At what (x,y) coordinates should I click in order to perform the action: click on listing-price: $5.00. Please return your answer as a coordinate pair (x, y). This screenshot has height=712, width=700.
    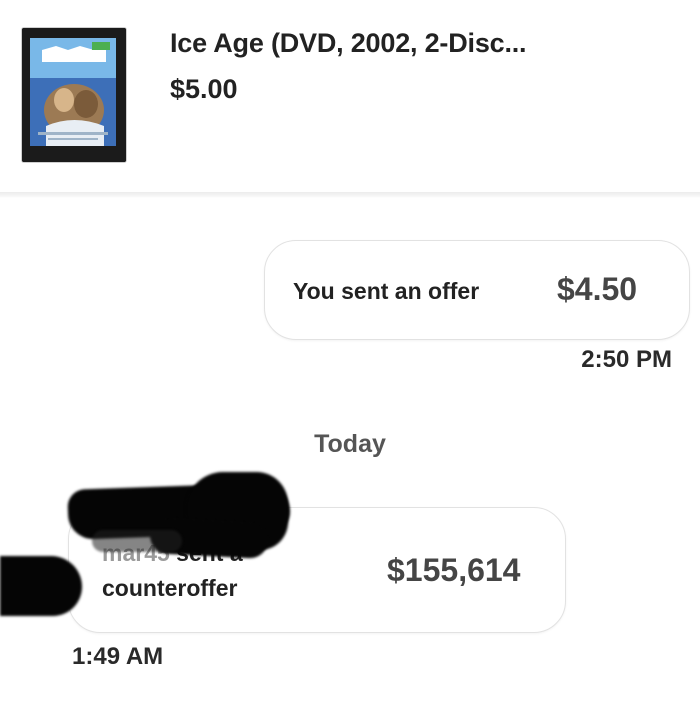
    Looking at the image, I should click on (204, 89).